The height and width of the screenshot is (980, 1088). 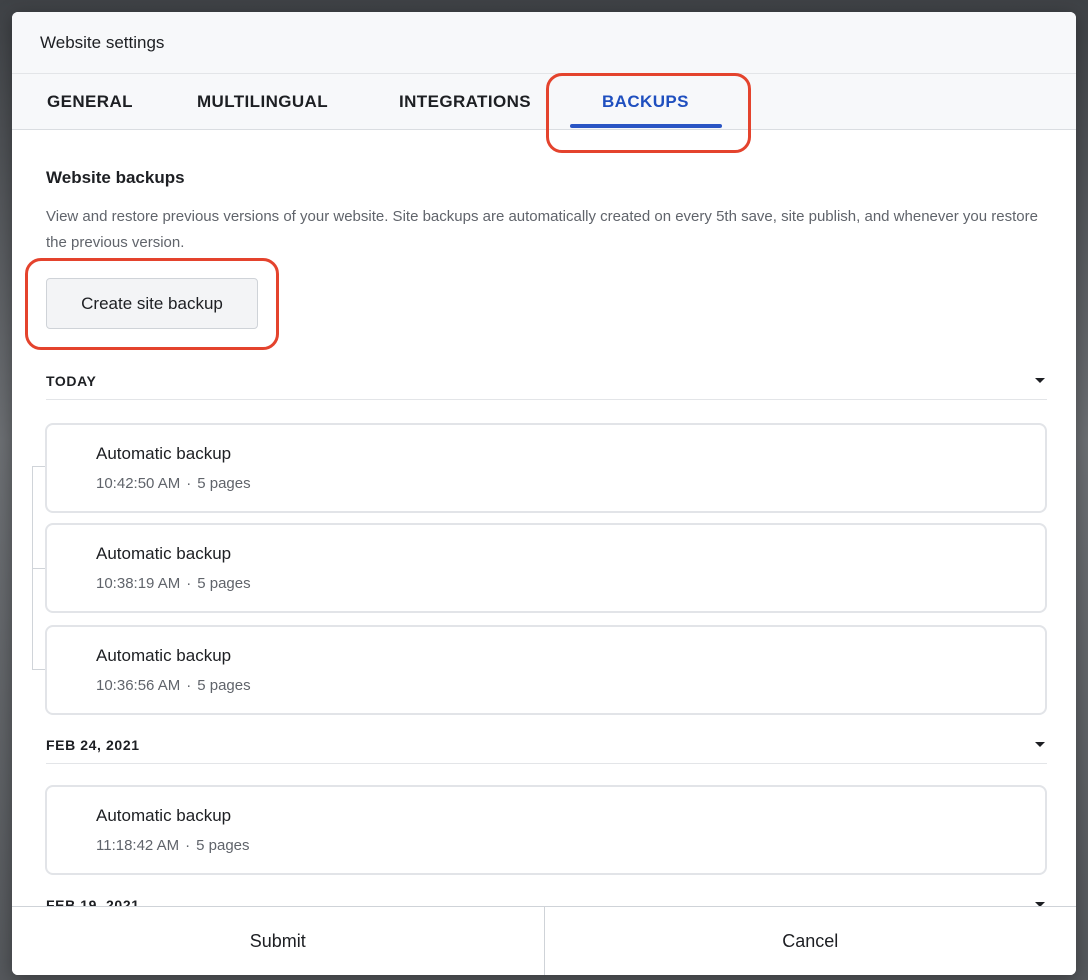 What do you see at coordinates (138, 483) in the screenshot?
I see `backup-time: 10:42:50 AM` at bounding box center [138, 483].